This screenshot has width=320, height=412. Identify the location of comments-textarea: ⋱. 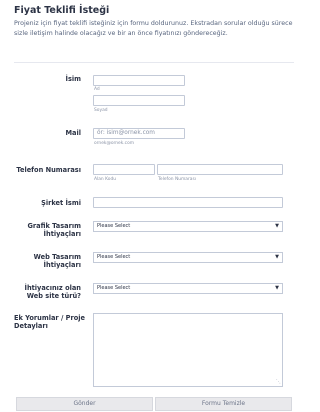
(188, 350).